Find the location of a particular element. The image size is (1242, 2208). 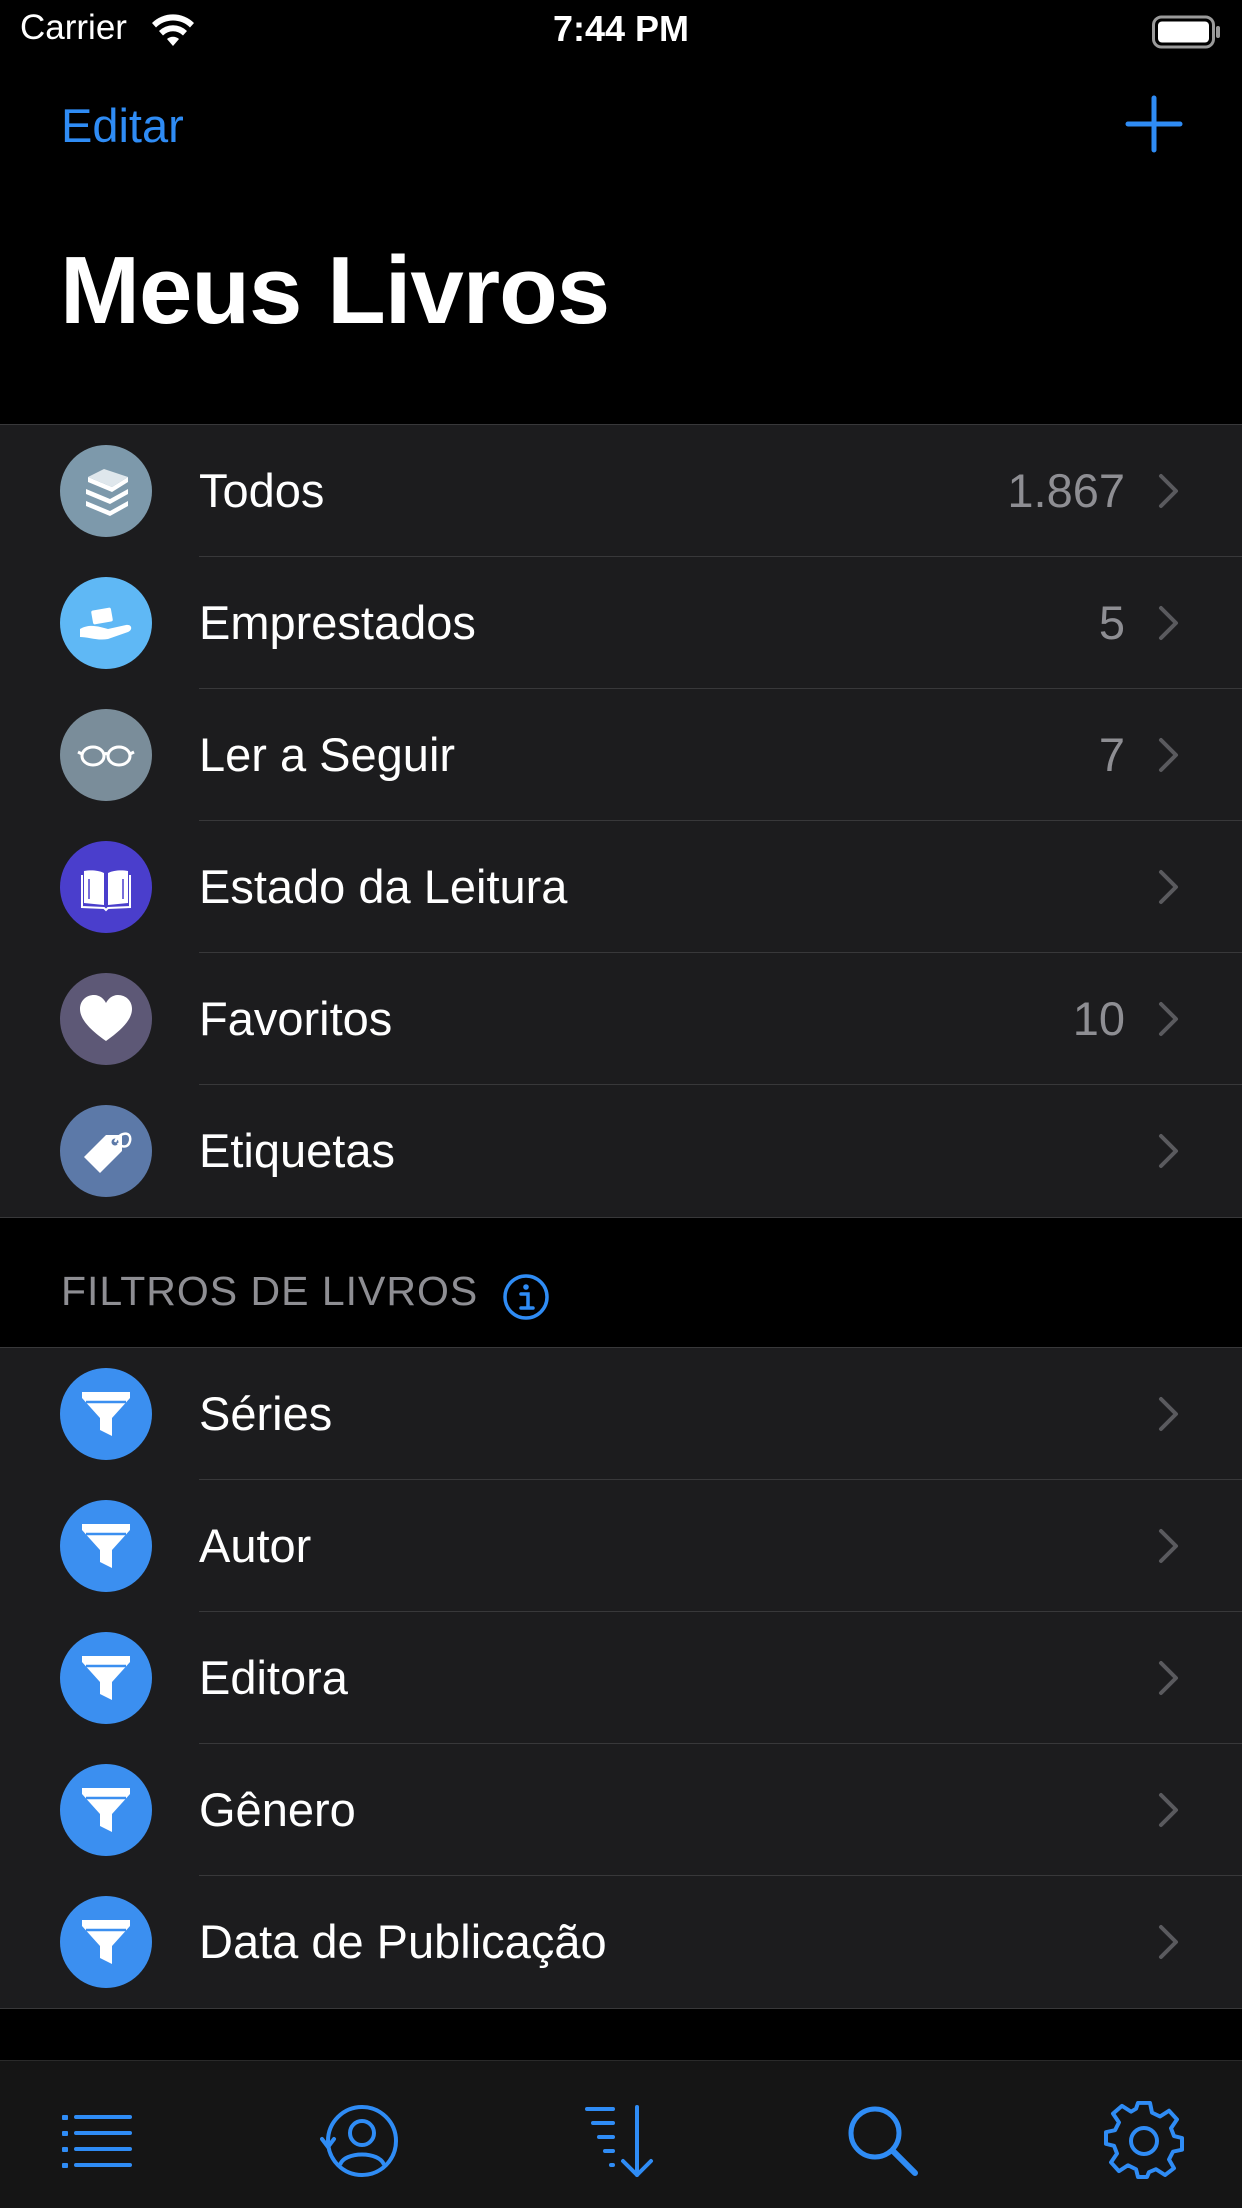

status-bar: Carrier 7:44 PM is located at coordinates (621, 32).